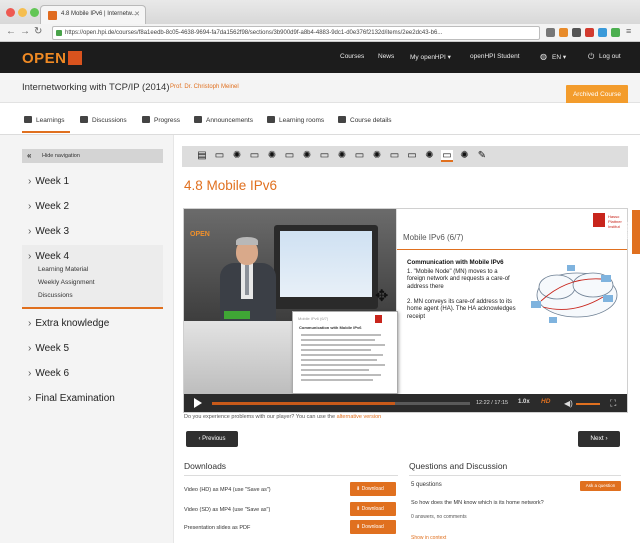 The height and width of the screenshot is (543, 640). What do you see at coordinates (22, 12) in the screenshot?
I see `window-minimize-button` at bounding box center [22, 12].